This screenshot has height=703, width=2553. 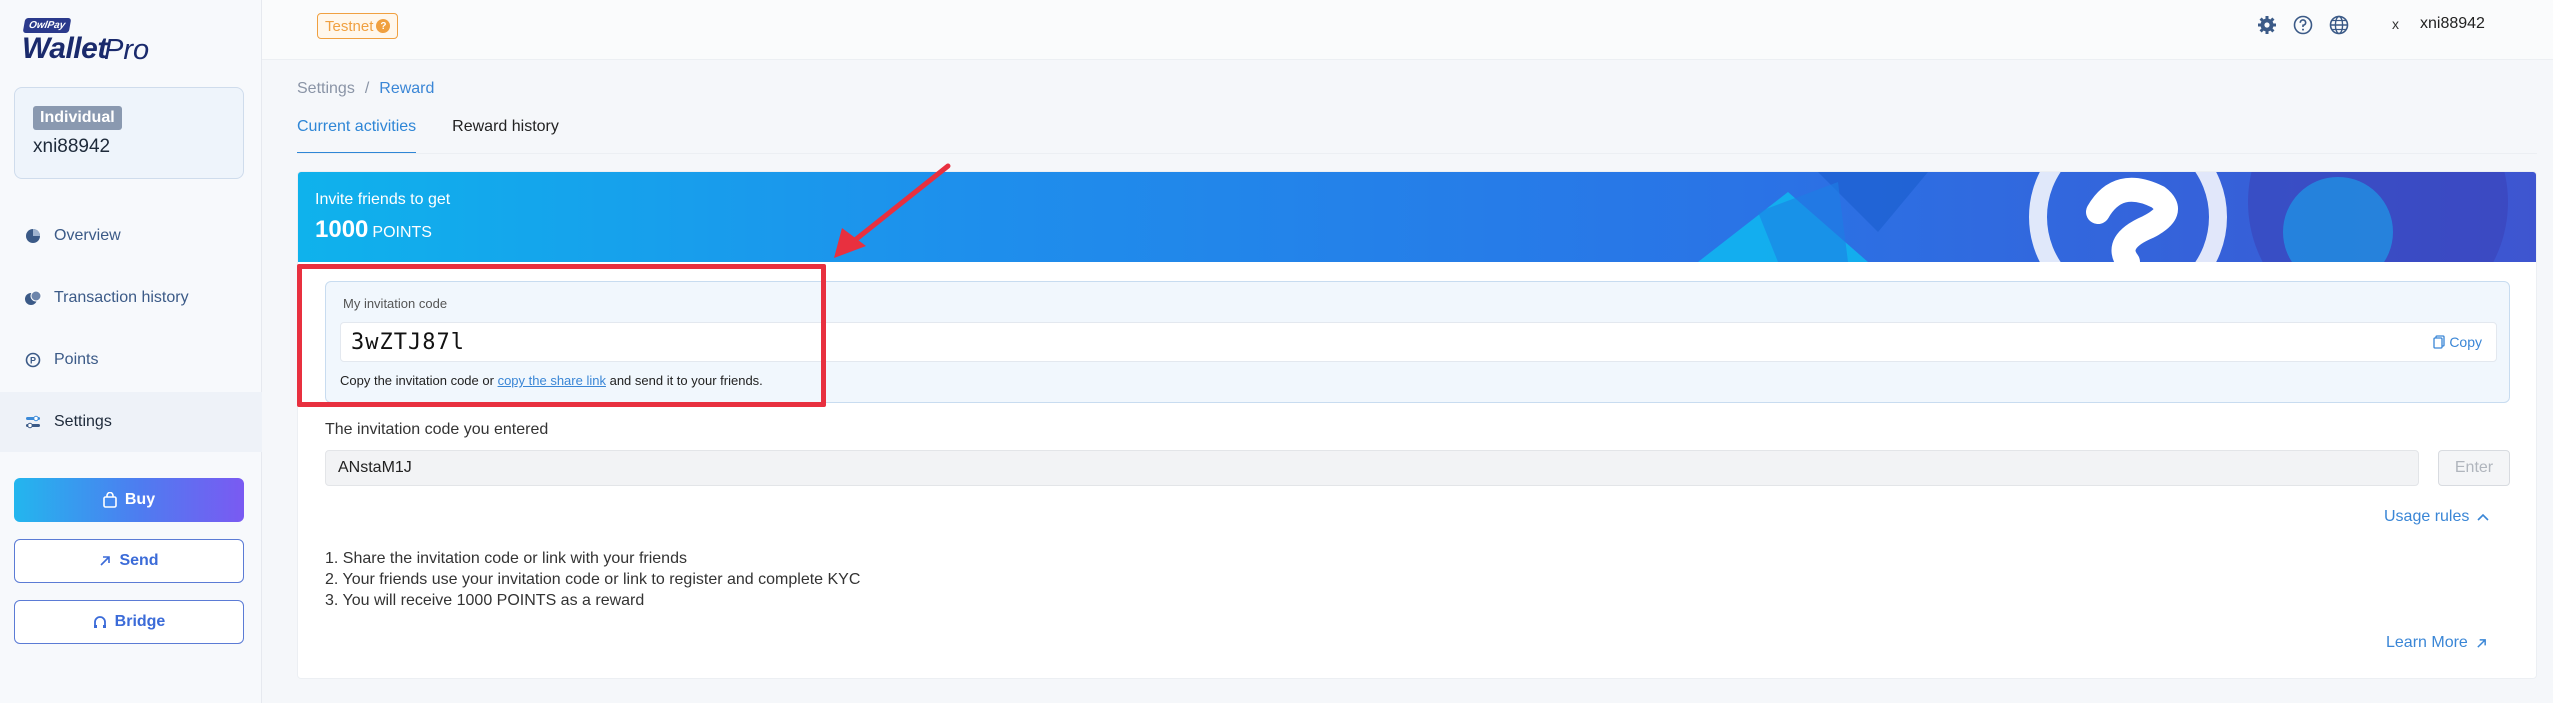 What do you see at coordinates (33, 422) in the screenshot?
I see `sliders-icon` at bounding box center [33, 422].